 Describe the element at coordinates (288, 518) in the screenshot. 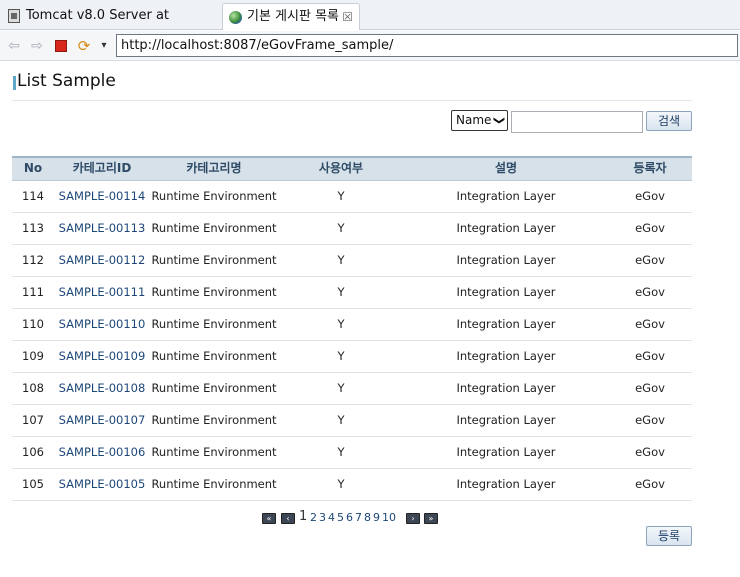

I see `prev-page-icon: ‹` at that location.